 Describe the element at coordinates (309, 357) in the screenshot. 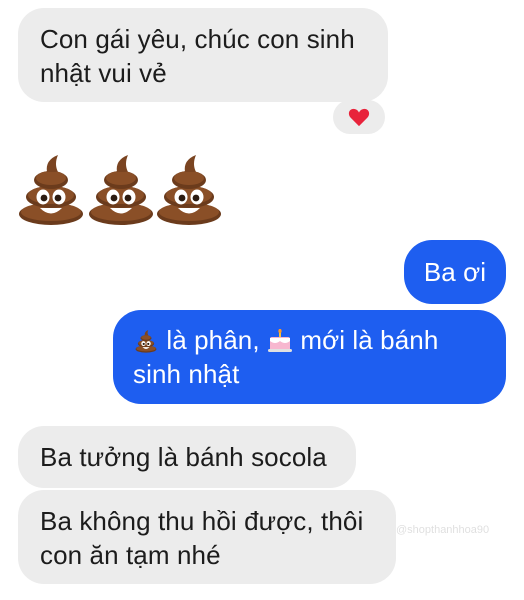

I see `outgoing-message-explanation: là phân, mới là bánh sinh nhật` at that location.